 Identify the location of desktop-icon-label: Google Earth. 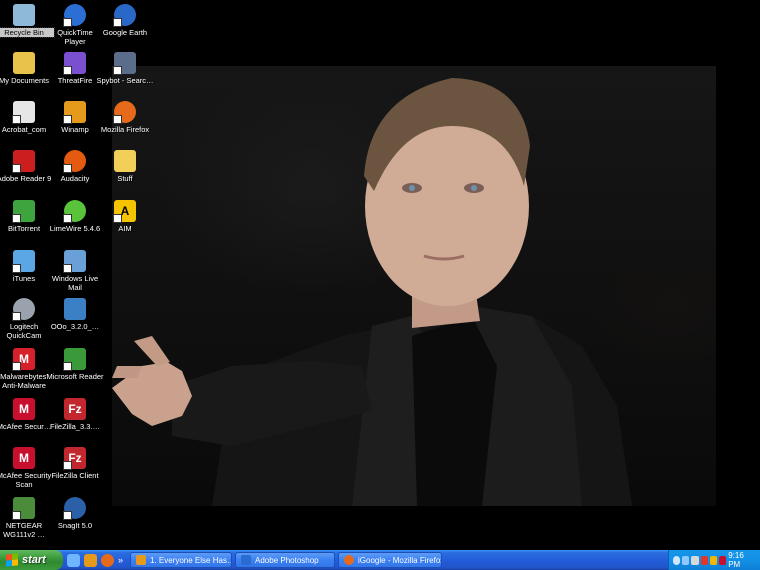
(125, 32).